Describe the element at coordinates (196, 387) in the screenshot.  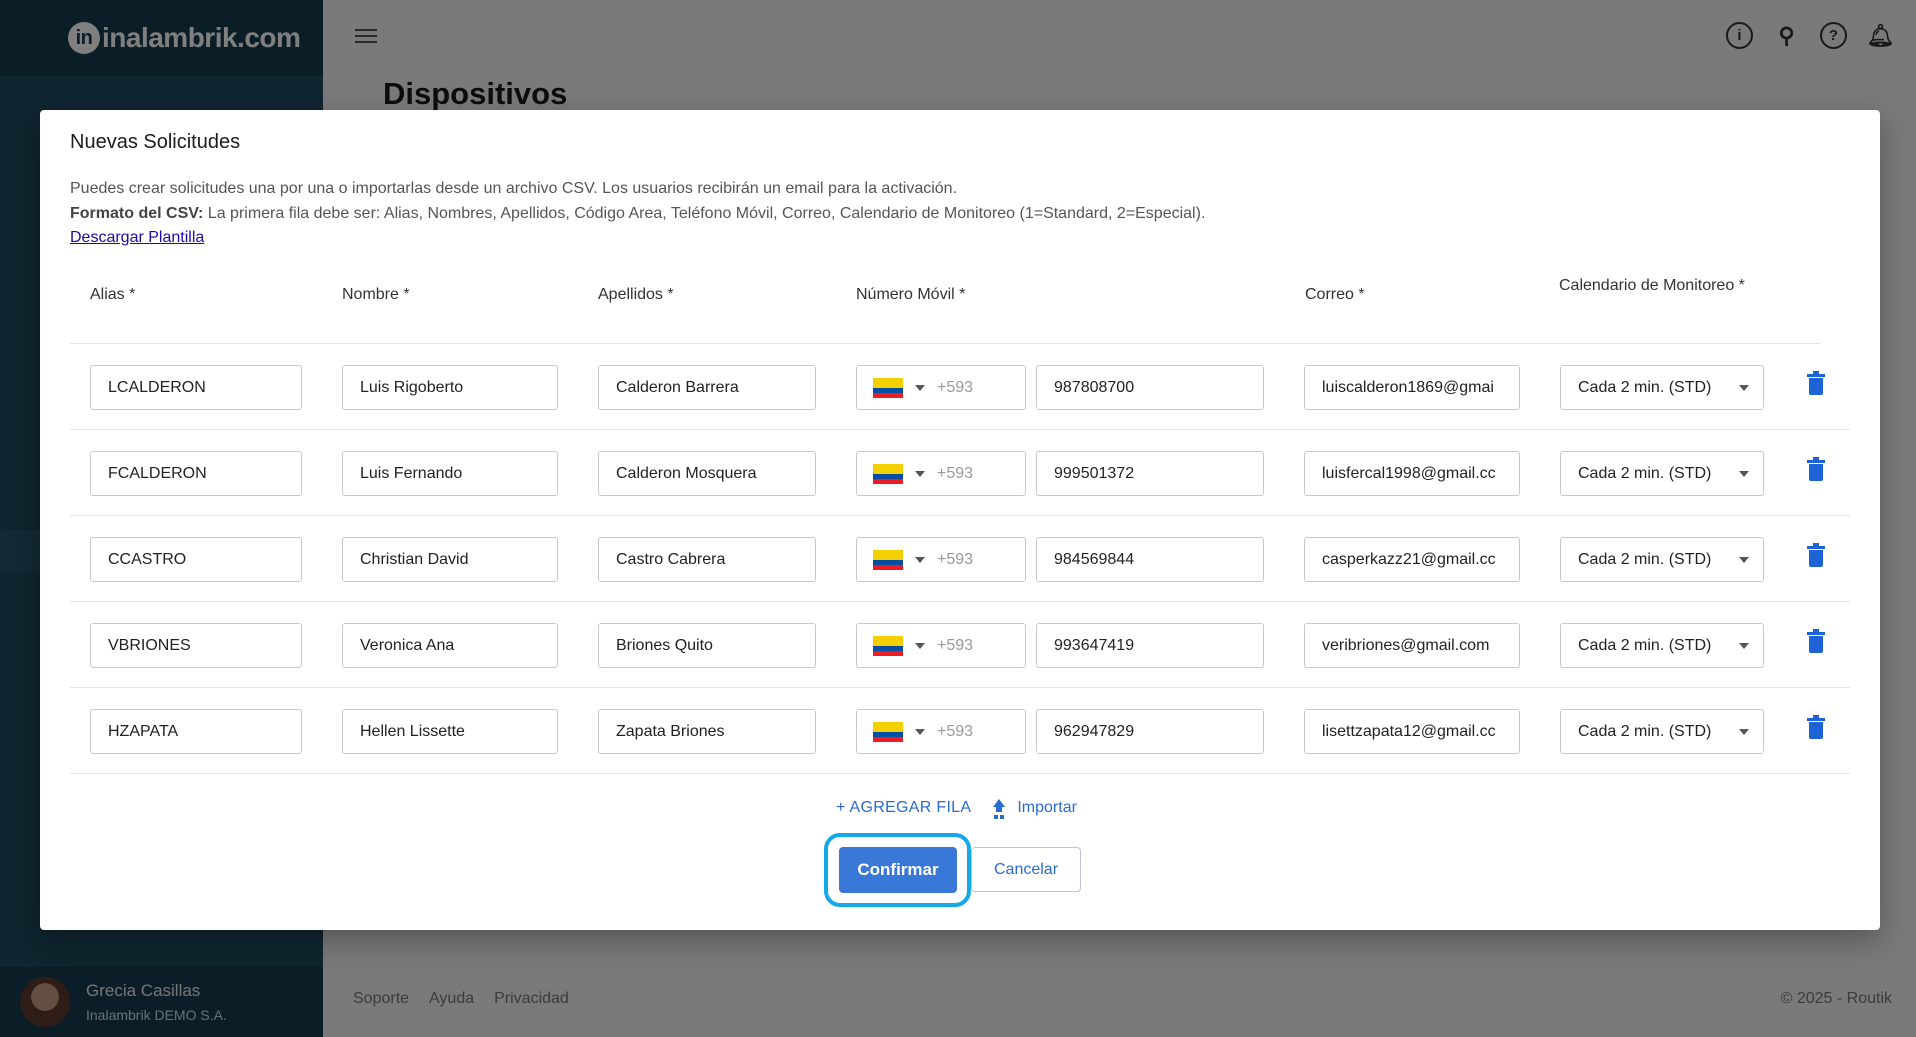
I see `alias-input: LCALDERON` at that location.